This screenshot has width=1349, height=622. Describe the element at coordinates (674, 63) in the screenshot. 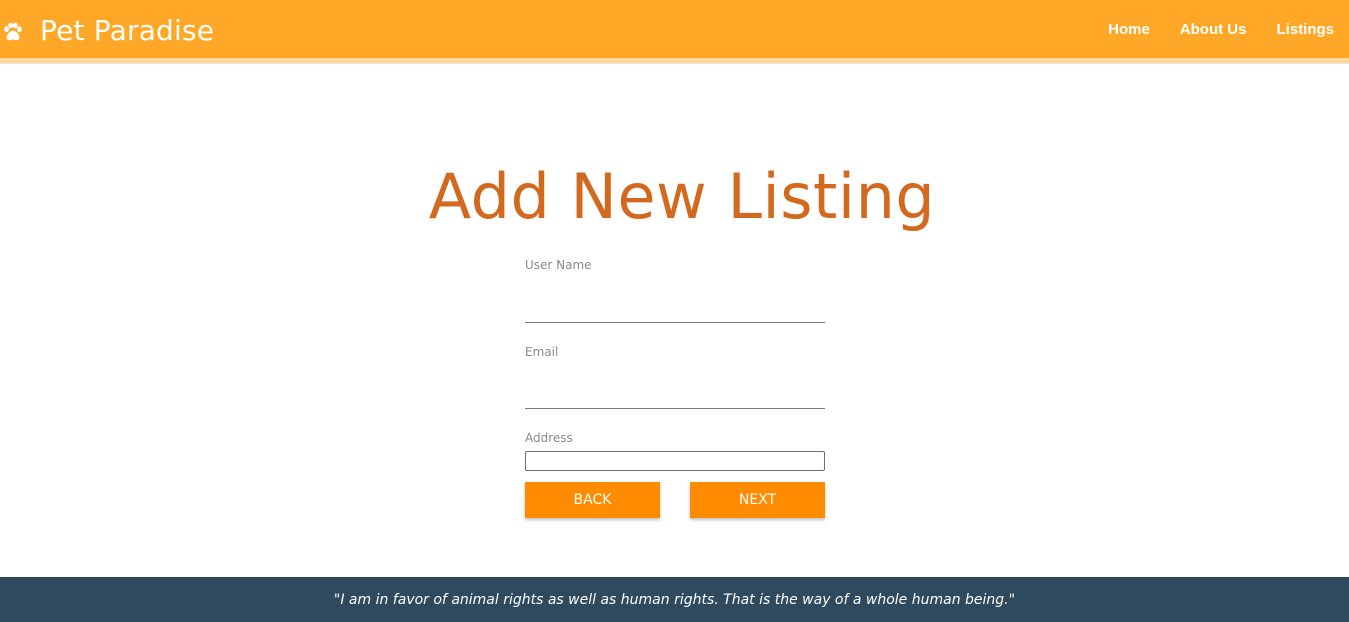

I see `navbar-divider` at that location.